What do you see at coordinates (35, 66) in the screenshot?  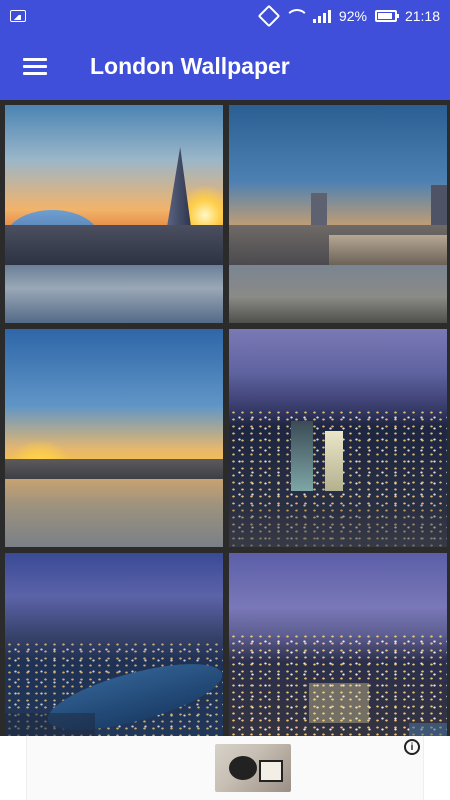 I see `hamburger-menu-icon` at bounding box center [35, 66].